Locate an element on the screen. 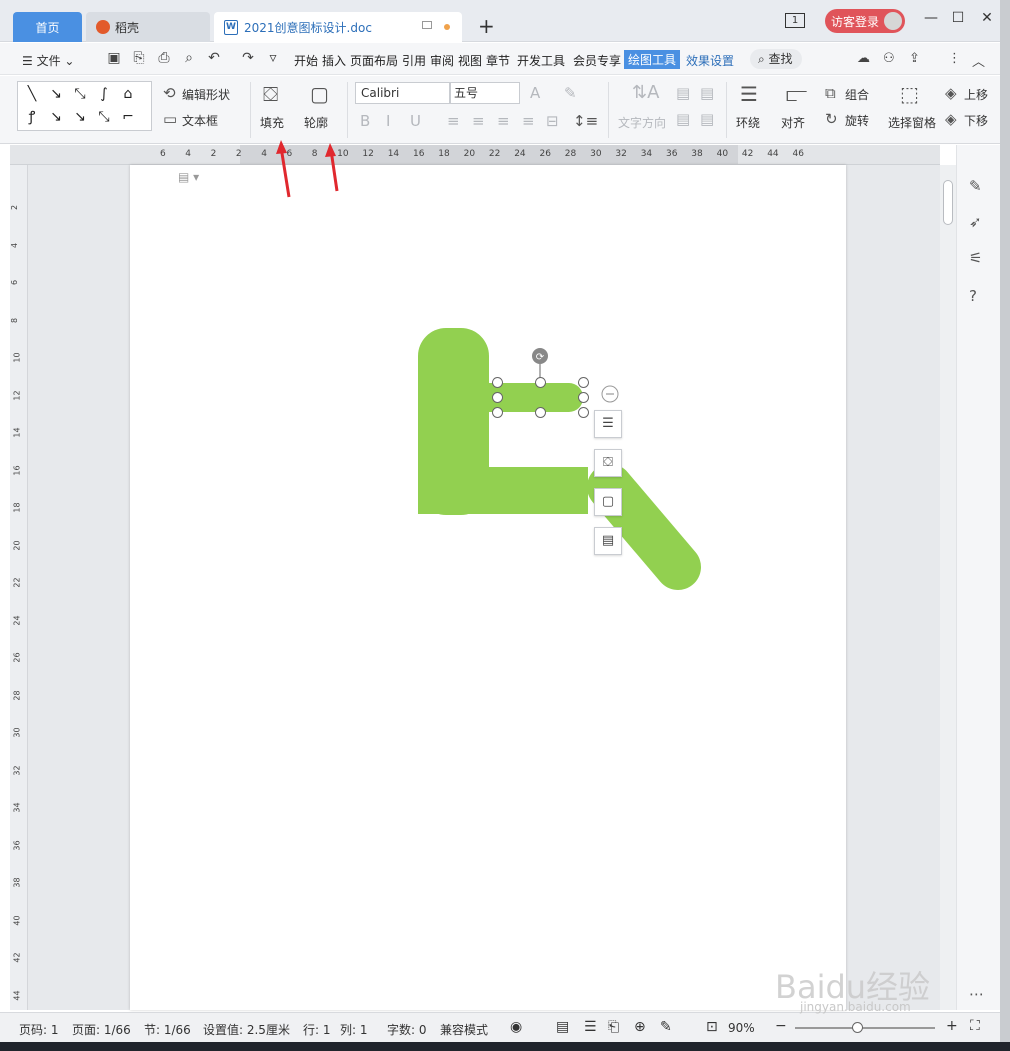  arrow-icon: ↘ is located at coordinates (56, 94).